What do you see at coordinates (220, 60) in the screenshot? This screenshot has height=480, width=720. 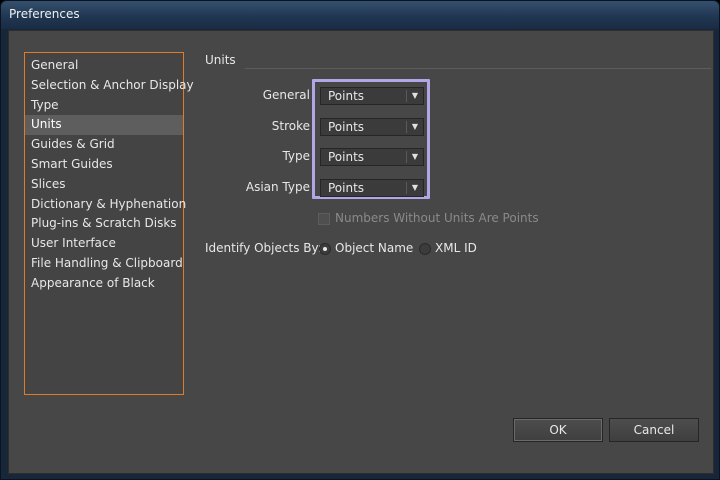 I see `units-section-title: Units` at bounding box center [220, 60].